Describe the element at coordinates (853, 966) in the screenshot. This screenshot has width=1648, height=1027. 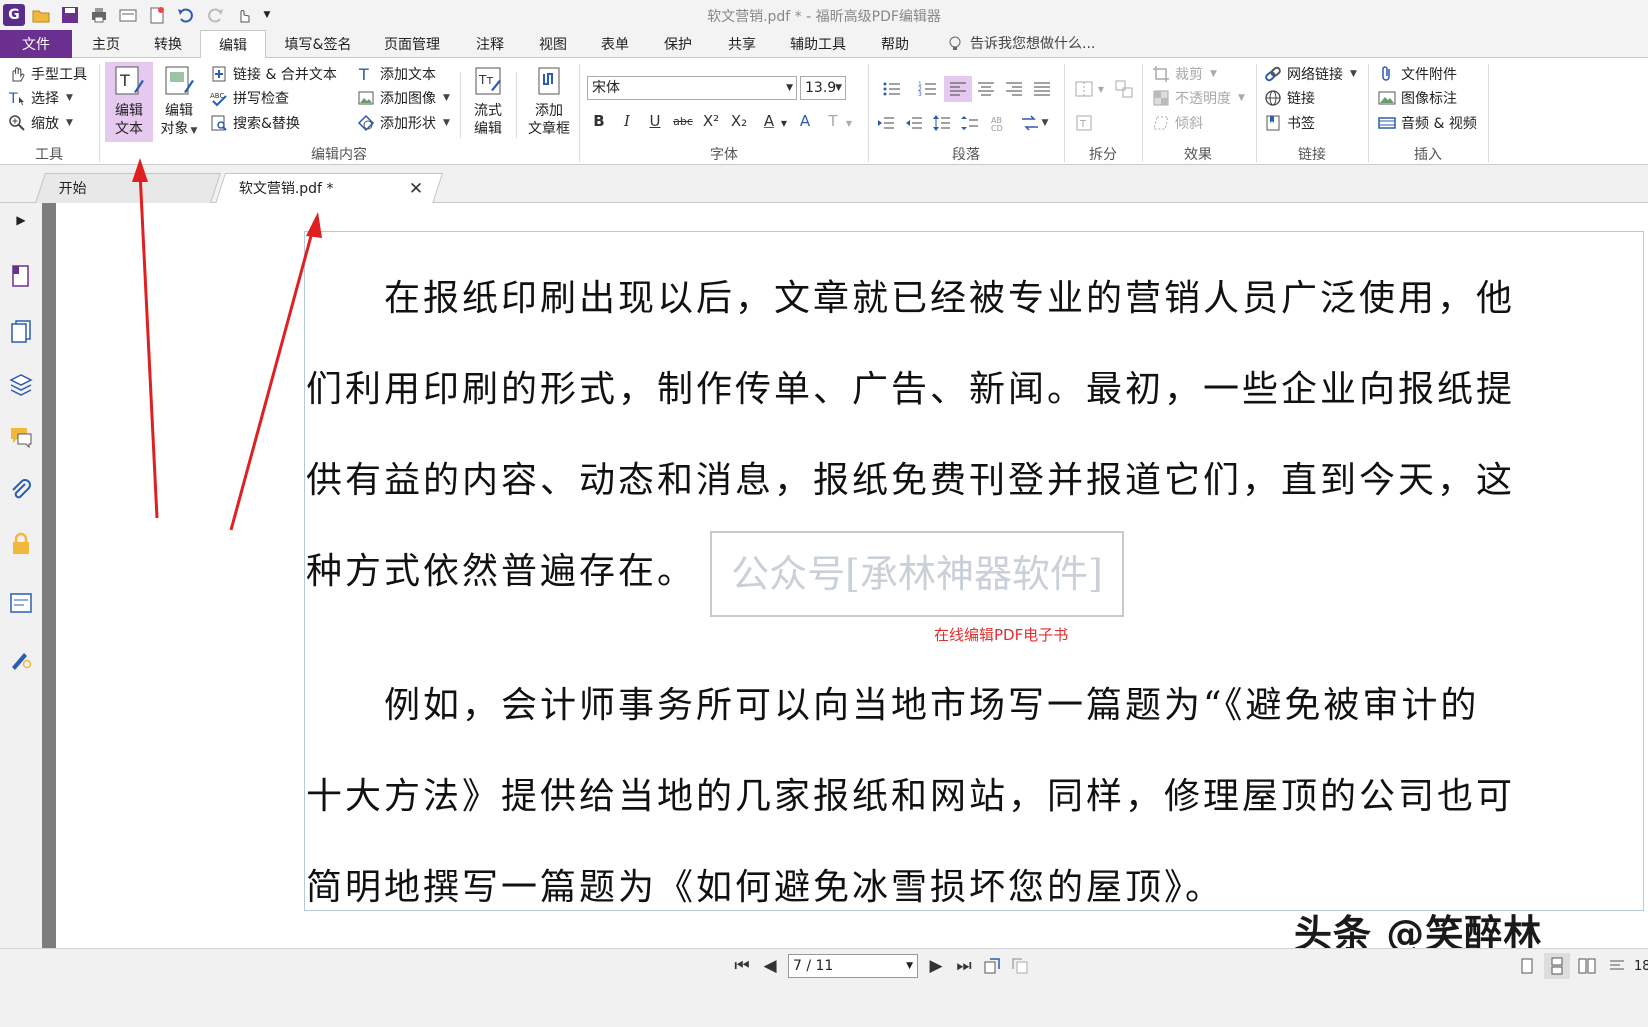
I see `page-number-input: 7 / 11 ▼` at that location.